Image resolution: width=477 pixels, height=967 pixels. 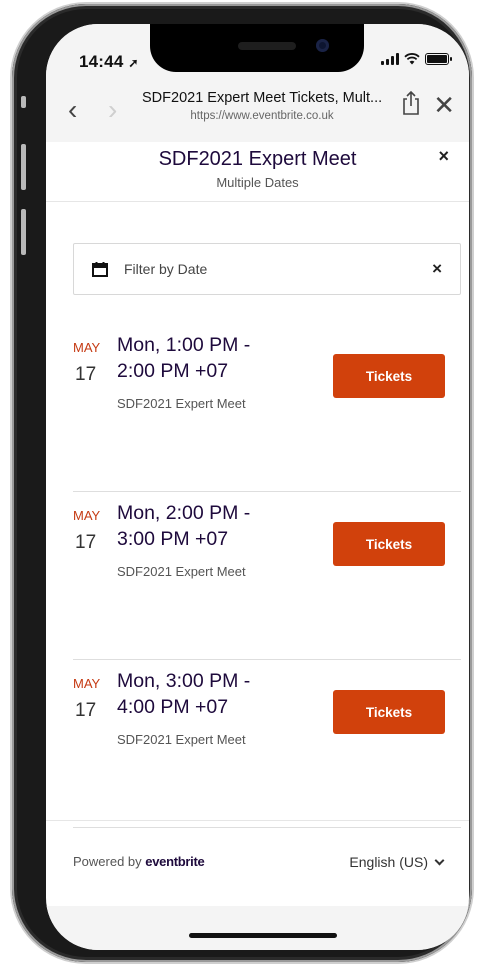 What do you see at coordinates (443, 156) in the screenshot?
I see `modal-close-button: ×` at bounding box center [443, 156].